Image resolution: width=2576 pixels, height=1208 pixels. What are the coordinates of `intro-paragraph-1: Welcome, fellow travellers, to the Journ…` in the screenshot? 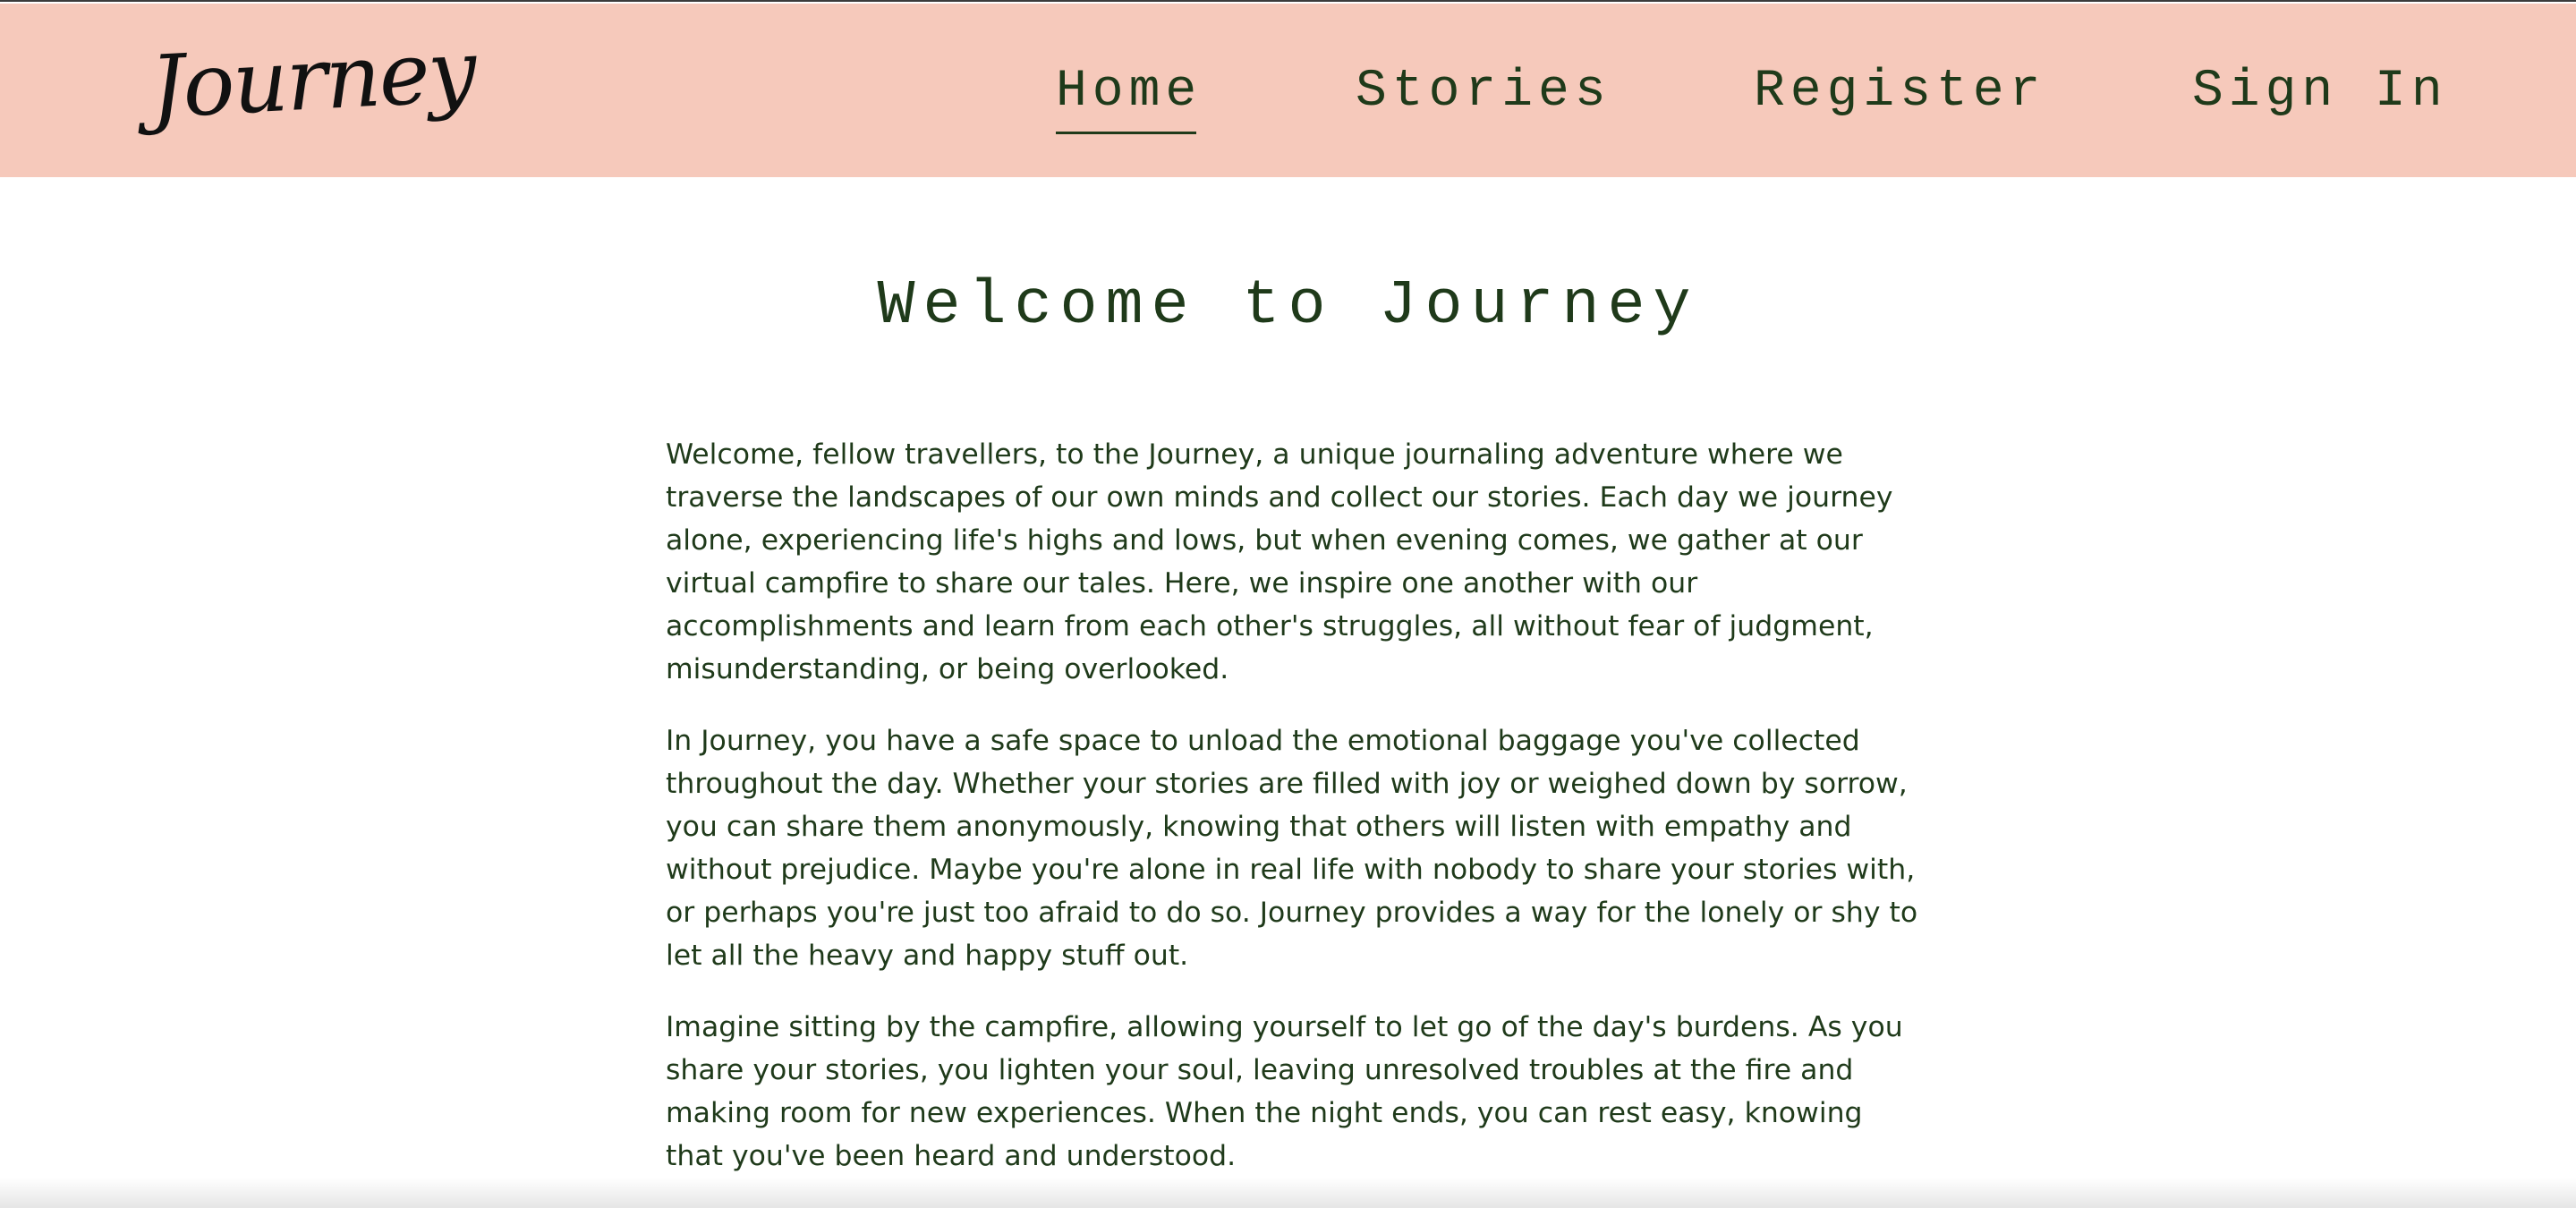 It's located at (1279, 561).